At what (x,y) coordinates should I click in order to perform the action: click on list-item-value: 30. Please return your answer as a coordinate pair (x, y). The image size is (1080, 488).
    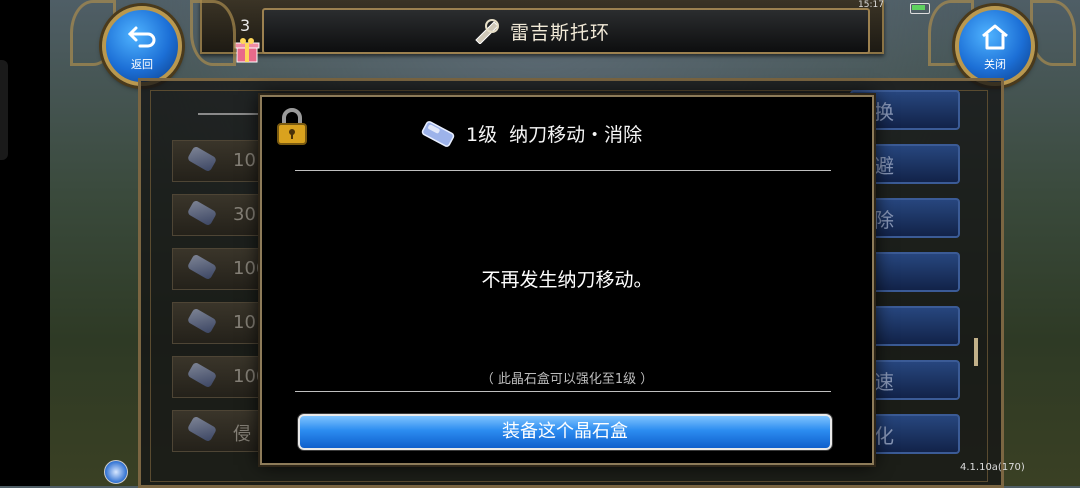
    Looking at the image, I should click on (244, 214).